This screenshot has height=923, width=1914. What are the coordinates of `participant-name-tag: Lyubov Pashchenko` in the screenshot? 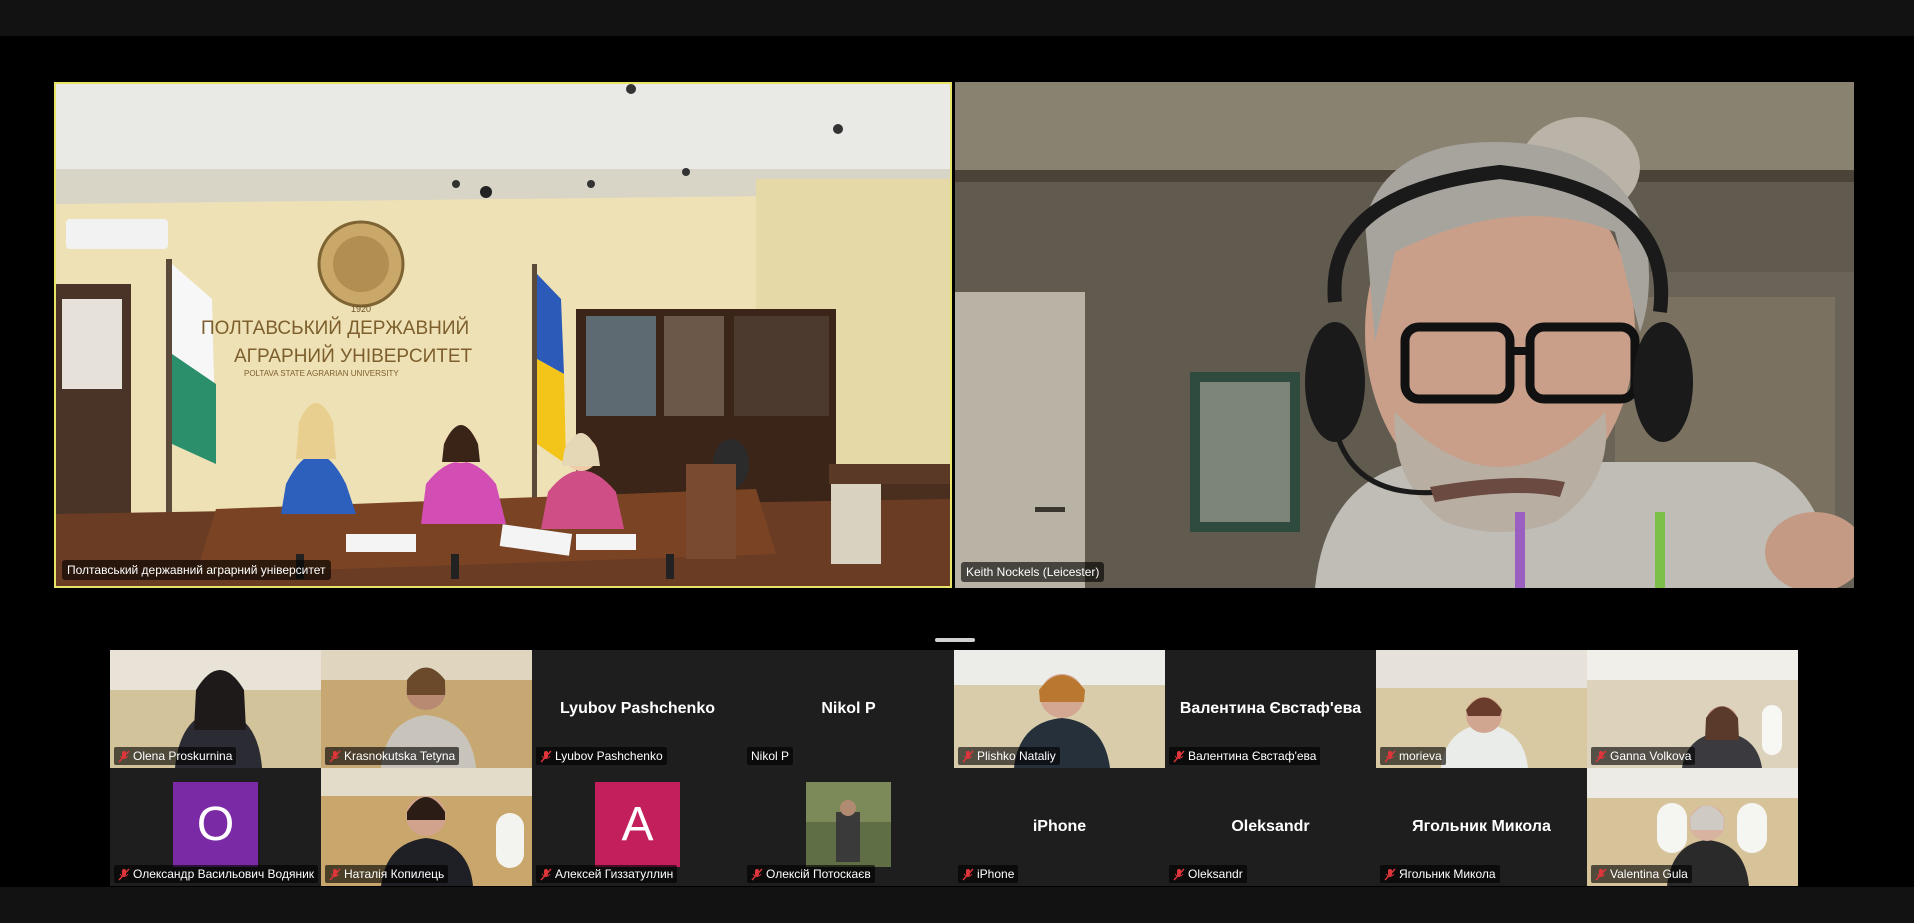 It's located at (601, 756).